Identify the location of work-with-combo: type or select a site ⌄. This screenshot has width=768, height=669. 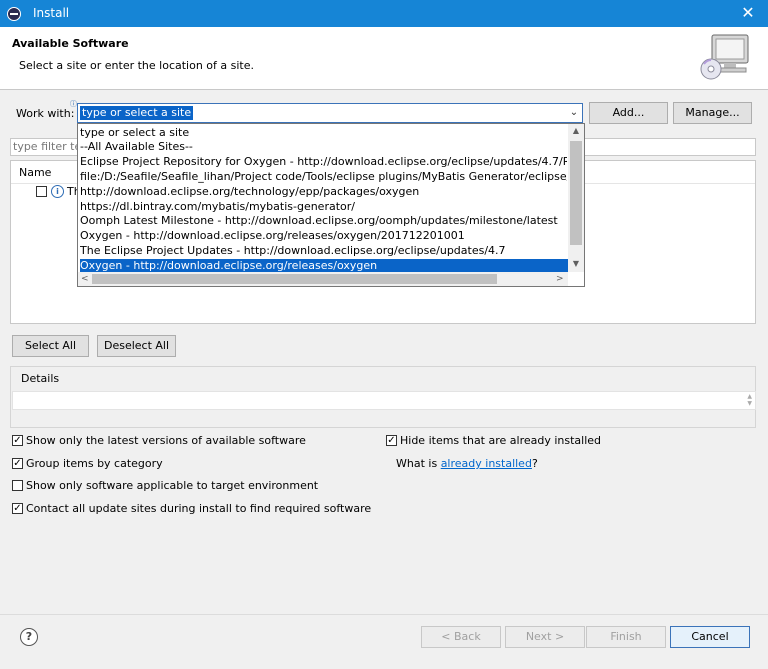
(330, 113).